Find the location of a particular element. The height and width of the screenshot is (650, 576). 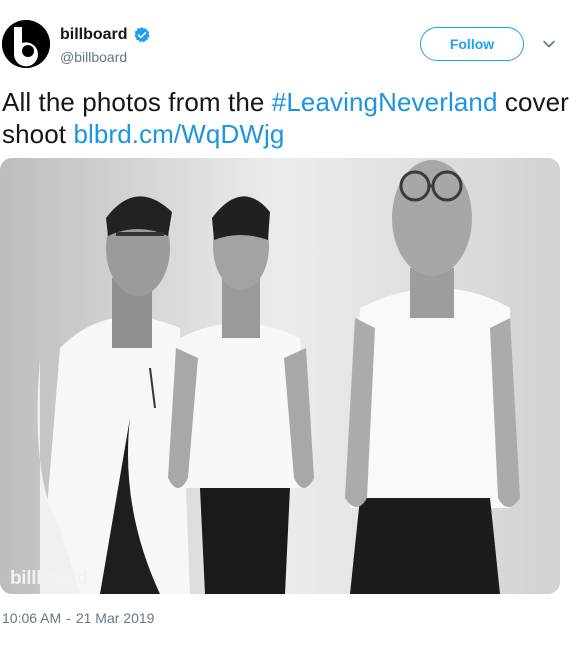

tweet-timestamp: 10:06 AM - 21 Mar 2019 is located at coordinates (78, 618).